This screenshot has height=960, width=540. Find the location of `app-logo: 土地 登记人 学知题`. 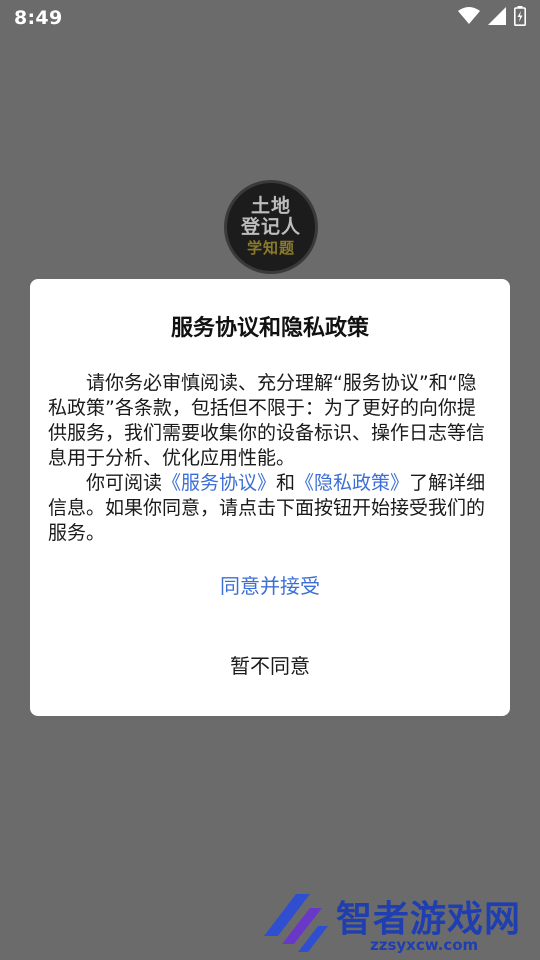

app-logo: 土地 登记人 学知题 is located at coordinates (271, 227).